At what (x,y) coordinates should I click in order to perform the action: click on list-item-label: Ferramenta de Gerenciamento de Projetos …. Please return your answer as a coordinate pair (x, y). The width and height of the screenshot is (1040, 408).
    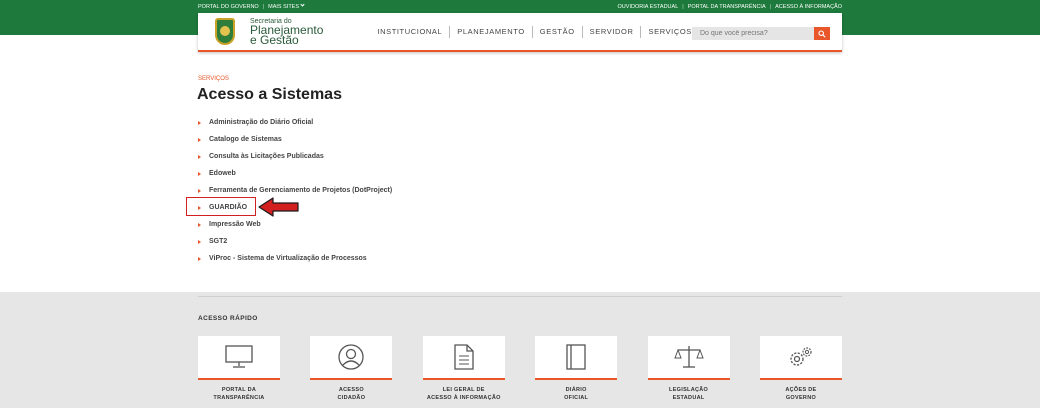
    Looking at the image, I should click on (301, 190).